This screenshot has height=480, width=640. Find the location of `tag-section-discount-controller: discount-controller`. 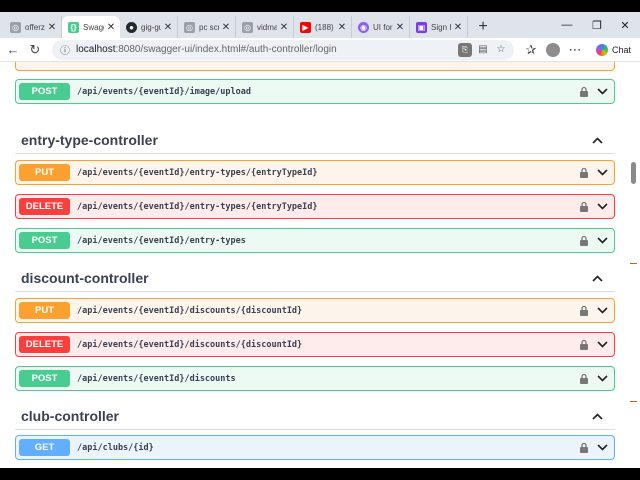

tag-section-discount-controller: discount-controller is located at coordinates (312, 278).